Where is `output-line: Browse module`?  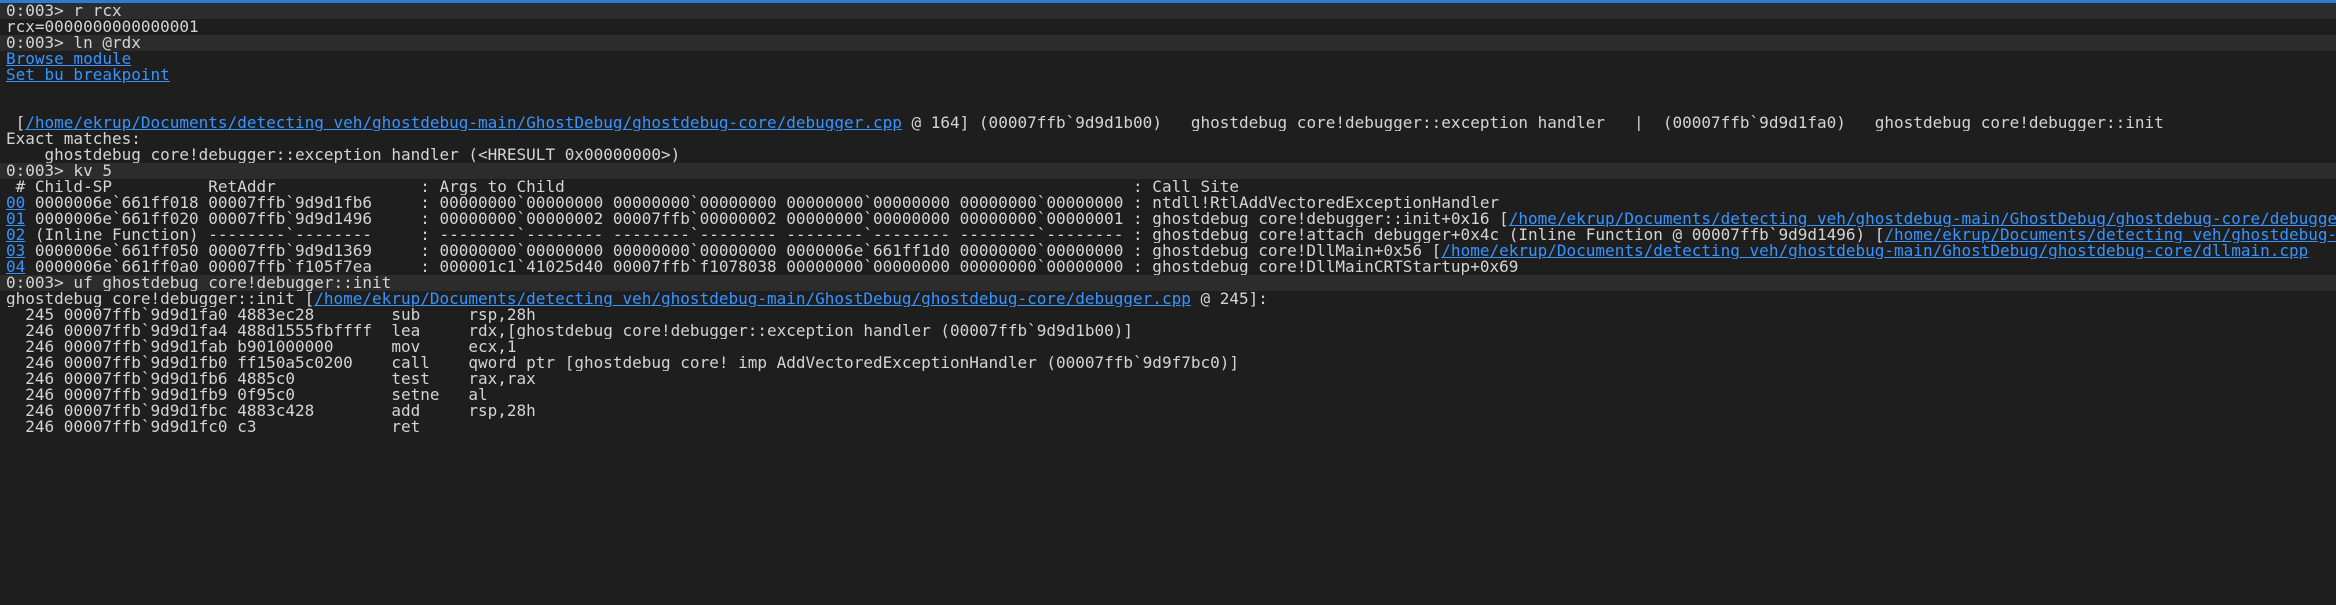
output-line: Browse module is located at coordinates (1168, 59).